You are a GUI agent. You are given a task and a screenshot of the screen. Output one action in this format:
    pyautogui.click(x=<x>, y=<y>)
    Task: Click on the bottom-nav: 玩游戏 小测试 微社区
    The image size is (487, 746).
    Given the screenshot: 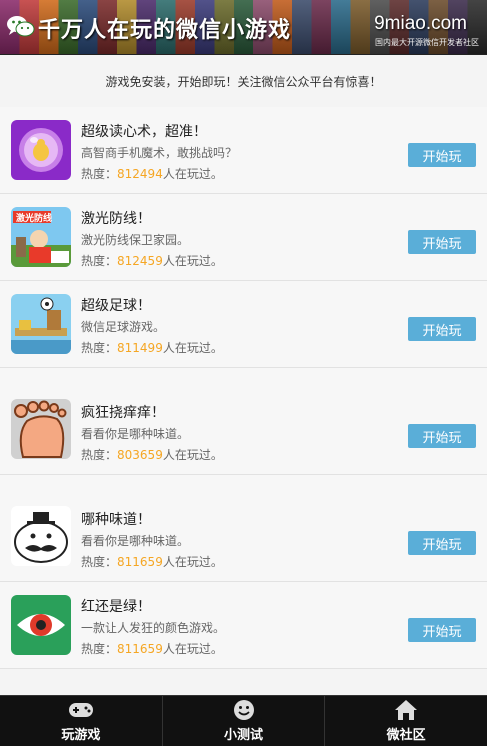 What is the action you would take?
    pyautogui.click(x=243, y=720)
    